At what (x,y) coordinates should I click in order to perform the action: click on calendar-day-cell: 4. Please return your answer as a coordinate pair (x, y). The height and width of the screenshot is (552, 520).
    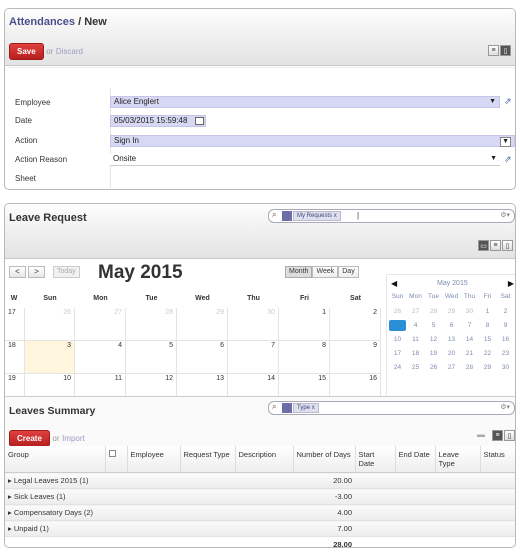
    Looking at the image, I should click on (100, 357).